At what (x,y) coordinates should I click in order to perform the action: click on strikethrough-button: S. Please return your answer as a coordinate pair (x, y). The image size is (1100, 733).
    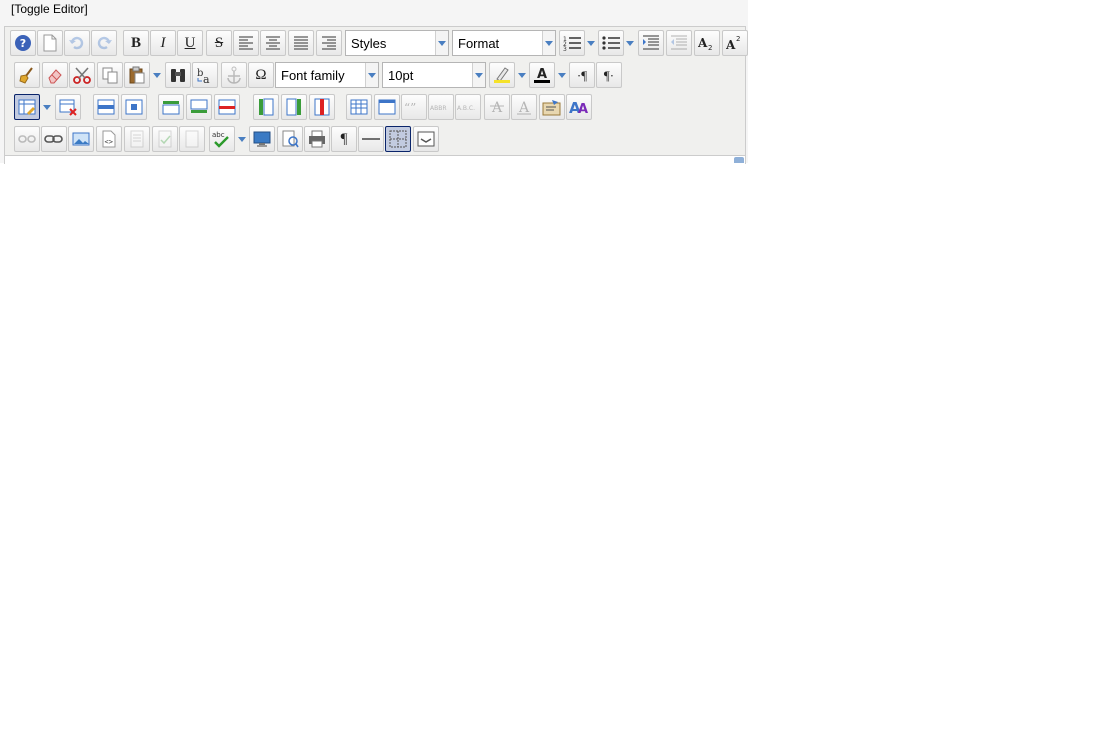
    Looking at the image, I should click on (219, 43).